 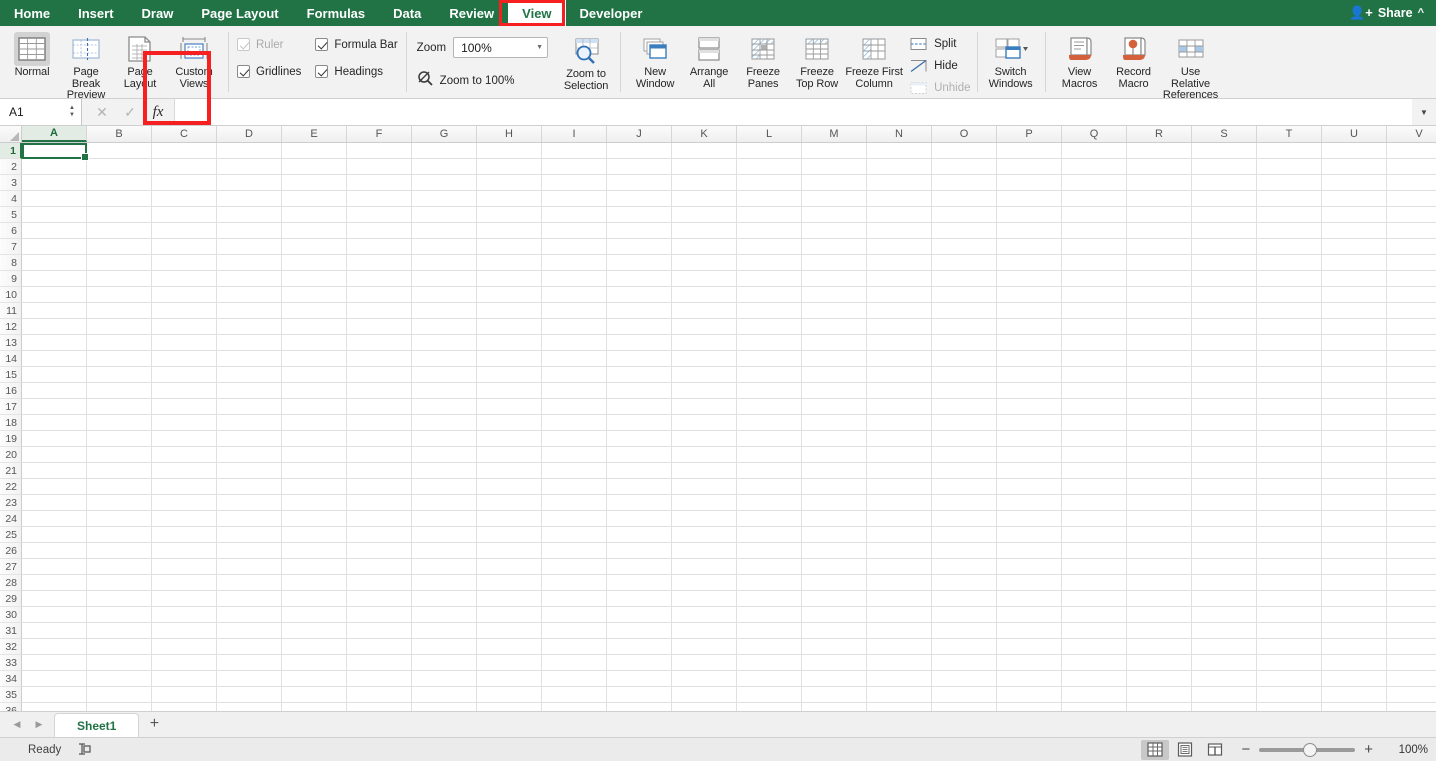 I want to click on cell-N36, so click(x=899, y=707).